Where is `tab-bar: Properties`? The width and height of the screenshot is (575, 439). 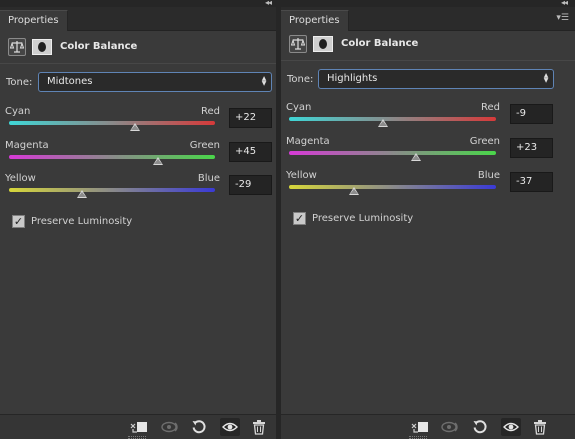 tab-bar: Properties is located at coordinates (138, 19).